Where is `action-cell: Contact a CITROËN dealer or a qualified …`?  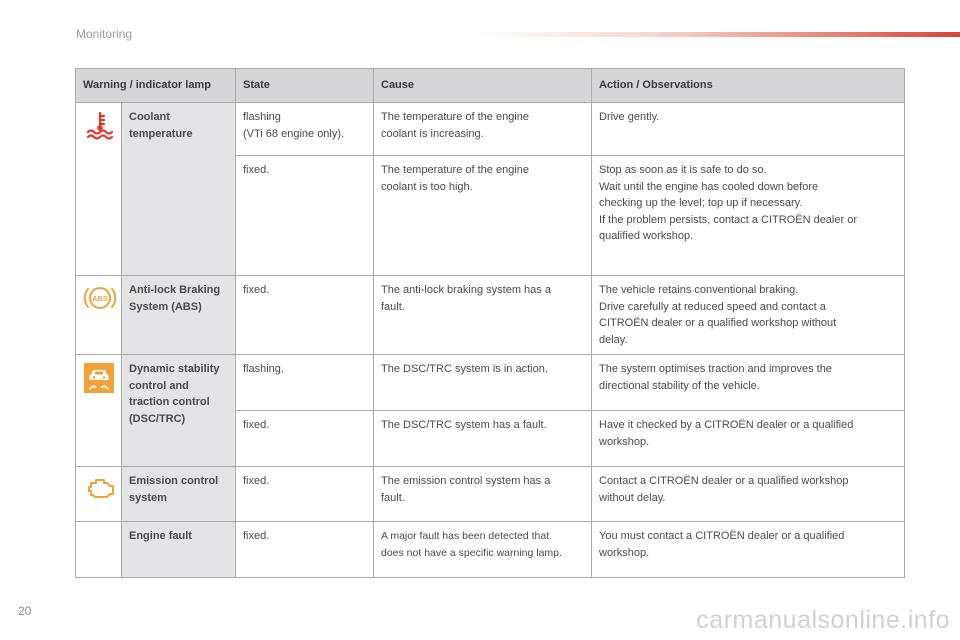 action-cell: Contact a CITROËN dealer or a qualified … is located at coordinates (748, 494).